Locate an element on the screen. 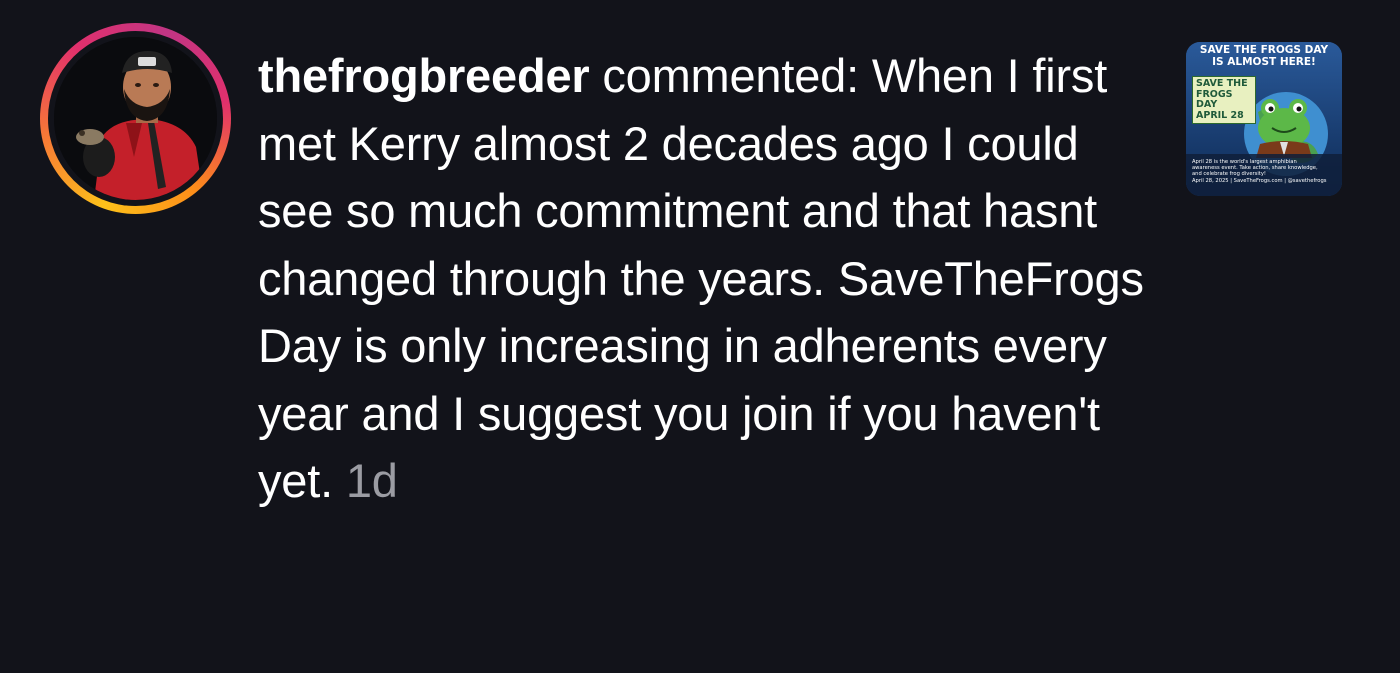 The height and width of the screenshot is (673, 1400). thumbnail-badge-line1: SAVE THE is located at coordinates (1222, 83).